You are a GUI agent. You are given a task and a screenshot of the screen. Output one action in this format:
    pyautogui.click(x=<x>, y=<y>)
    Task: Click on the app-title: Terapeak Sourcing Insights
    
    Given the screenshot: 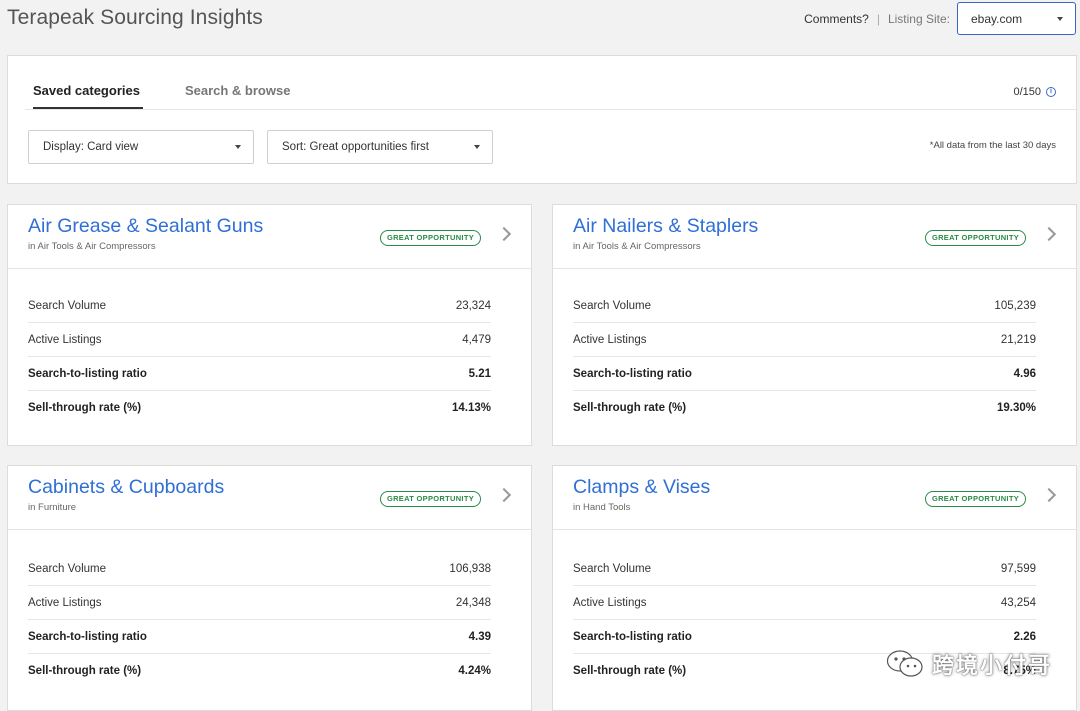 What is the action you would take?
    pyautogui.click(x=135, y=17)
    